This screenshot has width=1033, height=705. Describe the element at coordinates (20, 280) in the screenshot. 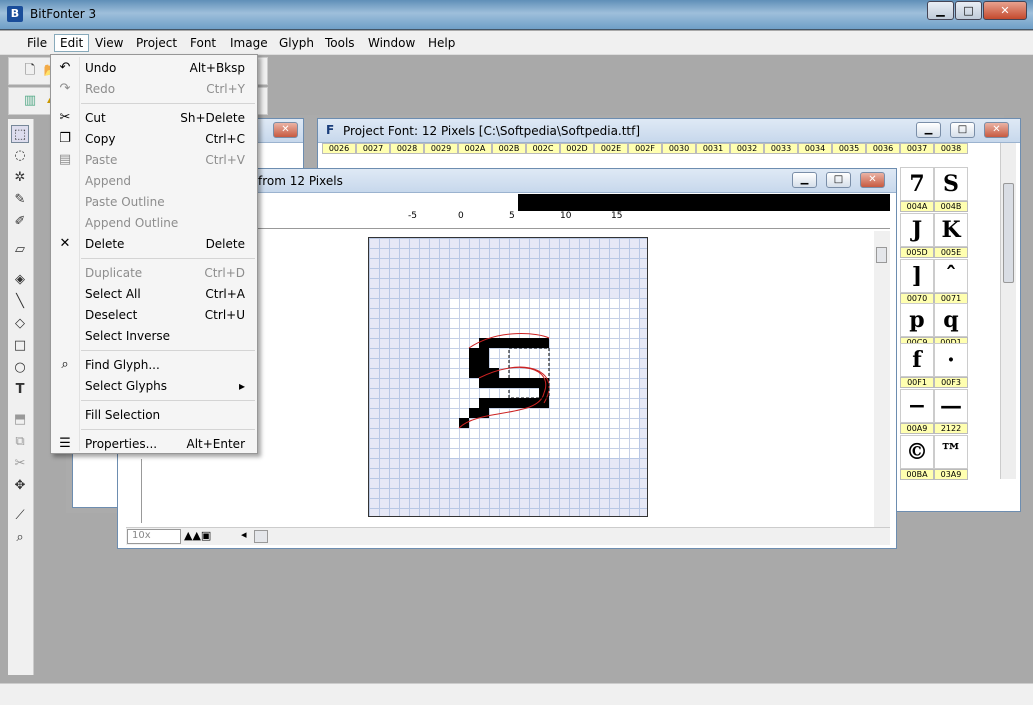

I see `fill-bucket-icon: ◈` at that location.